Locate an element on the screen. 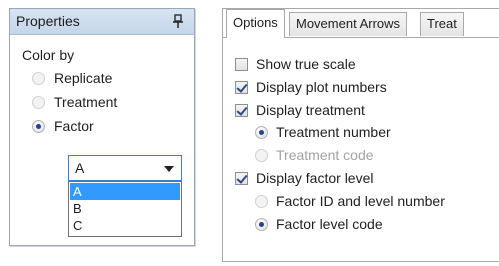 This screenshot has height=266, width=499. radio-replicate: Replicate is located at coordinates (72, 78).